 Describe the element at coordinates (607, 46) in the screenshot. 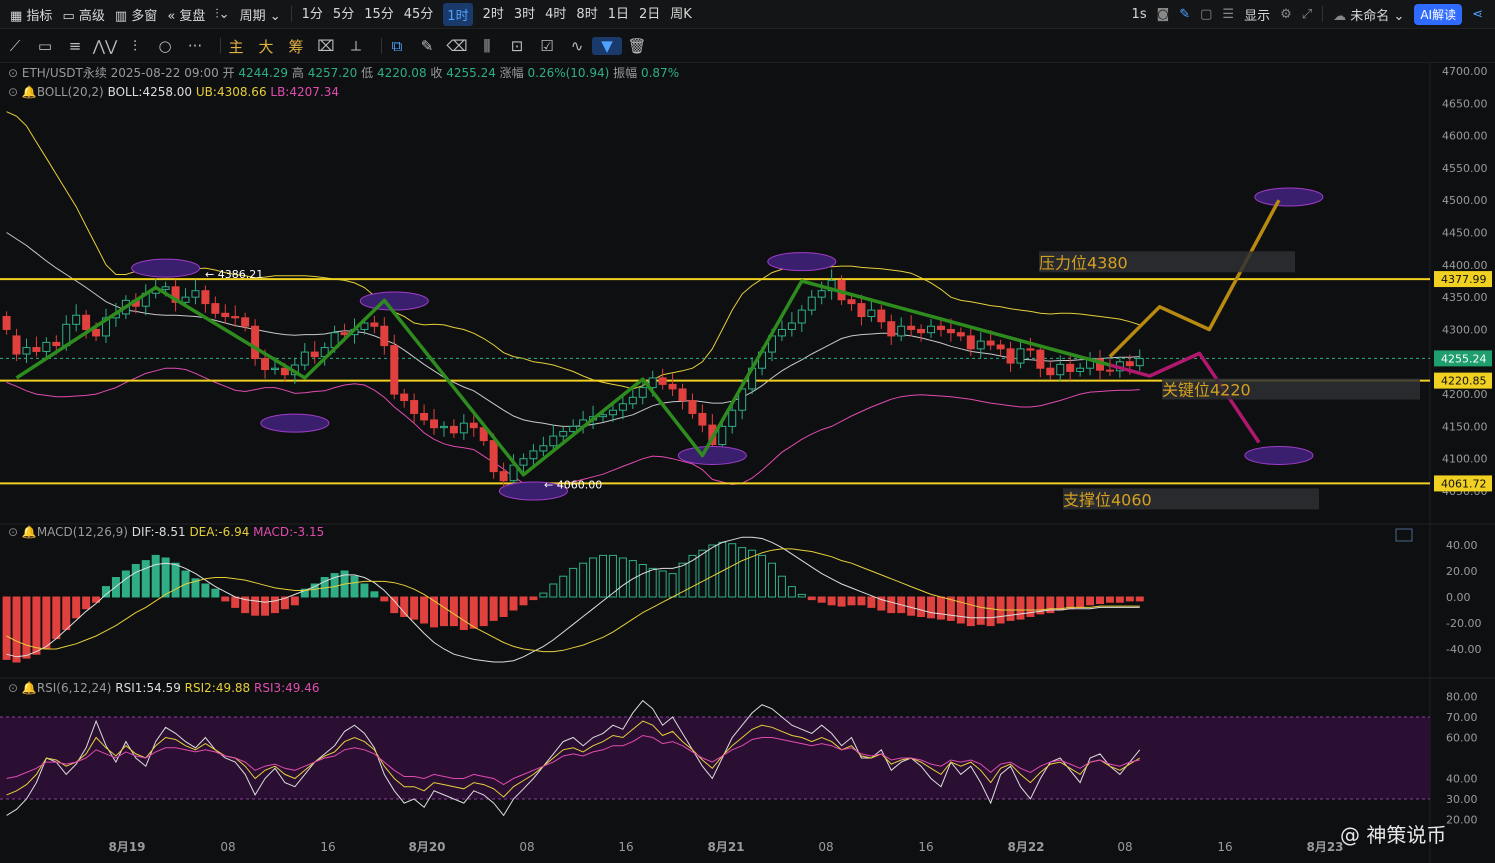

I see `filter-tool-icon: ▼` at that location.